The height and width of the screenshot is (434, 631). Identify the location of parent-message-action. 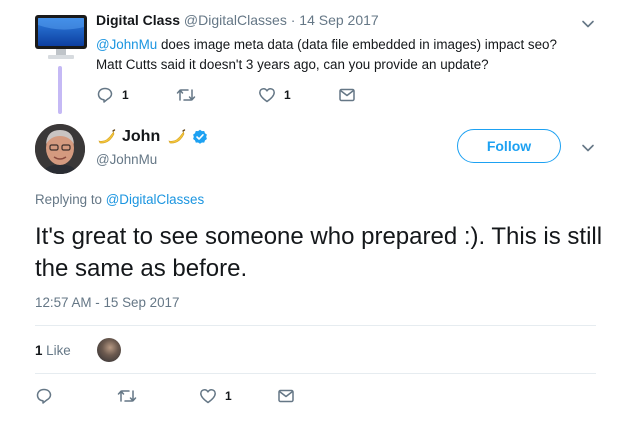
(347, 95).